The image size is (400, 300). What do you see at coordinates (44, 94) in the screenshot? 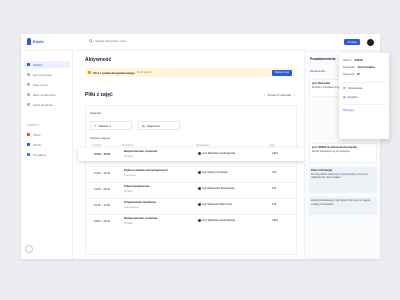
I see `sidebar-item-label: Moje wydarzenia` at bounding box center [44, 94].